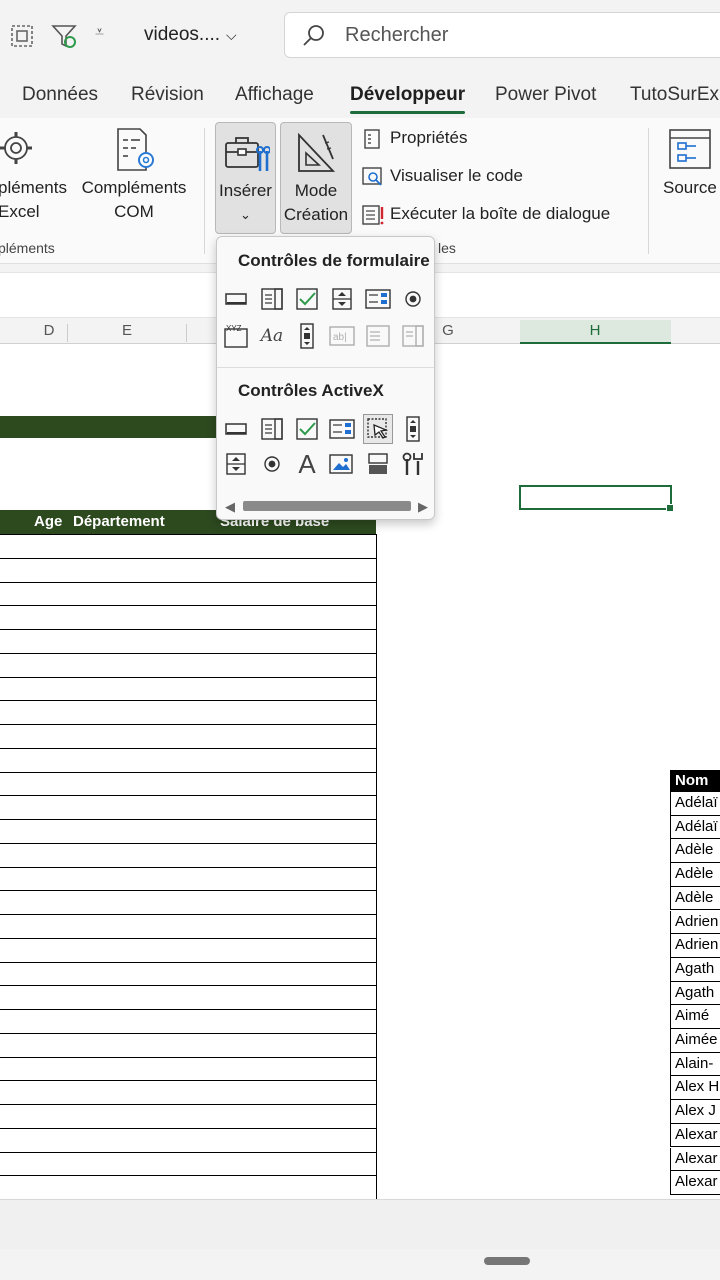 This screenshot has width=720, height=1280. Describe the element at coordinates (236, 429) in the screenshot. I see `activex-button-icon` at that location.